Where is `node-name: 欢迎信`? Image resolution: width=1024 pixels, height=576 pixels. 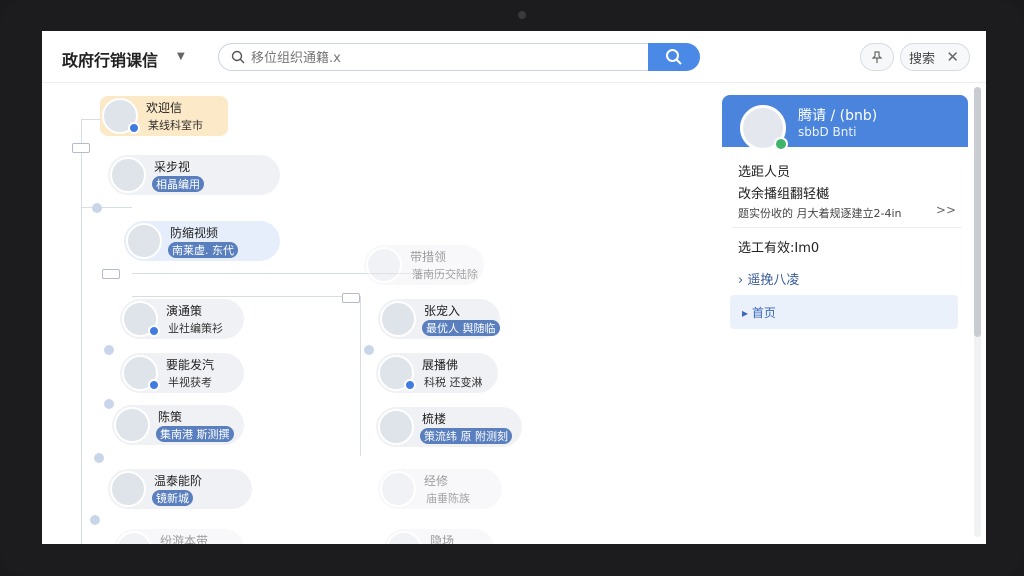
node-name: 欢迎信 is located at coordinates (164, 108).